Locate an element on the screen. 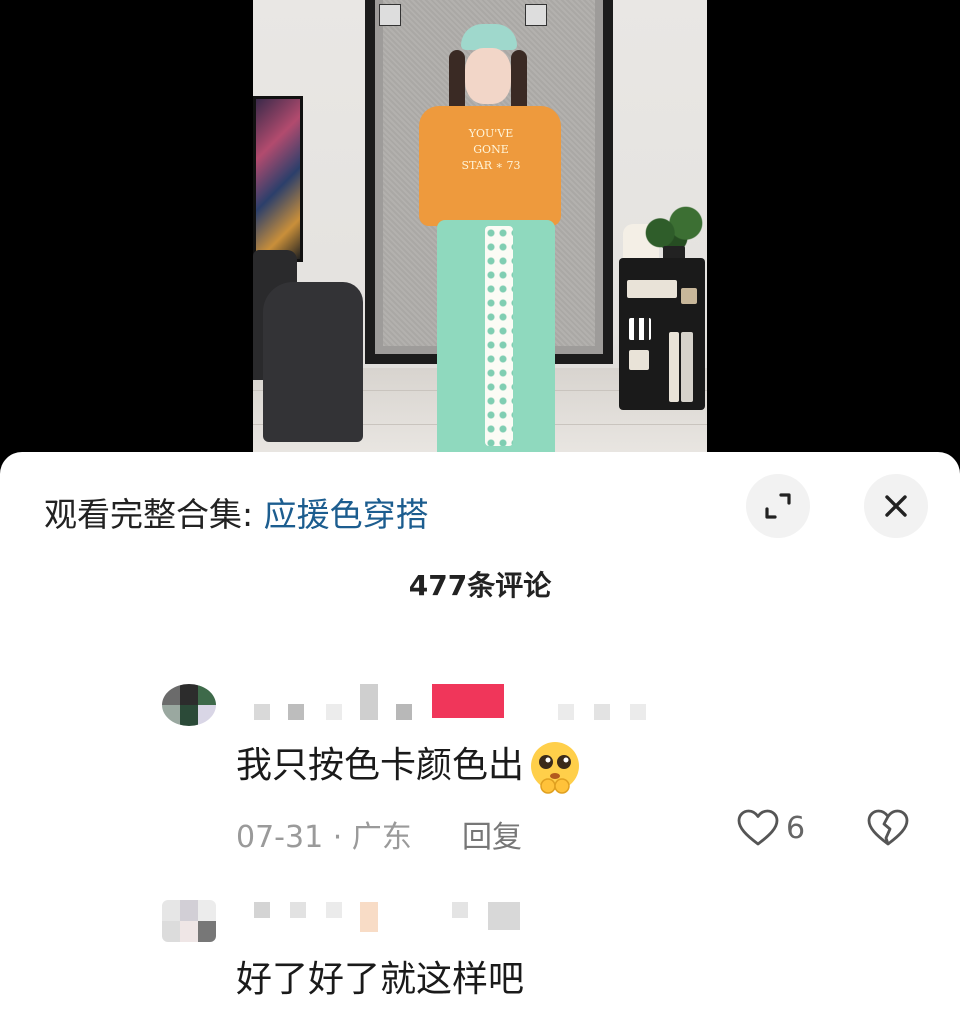 The image size is (960, 1012). shelf is located at coordinates (662, 334).